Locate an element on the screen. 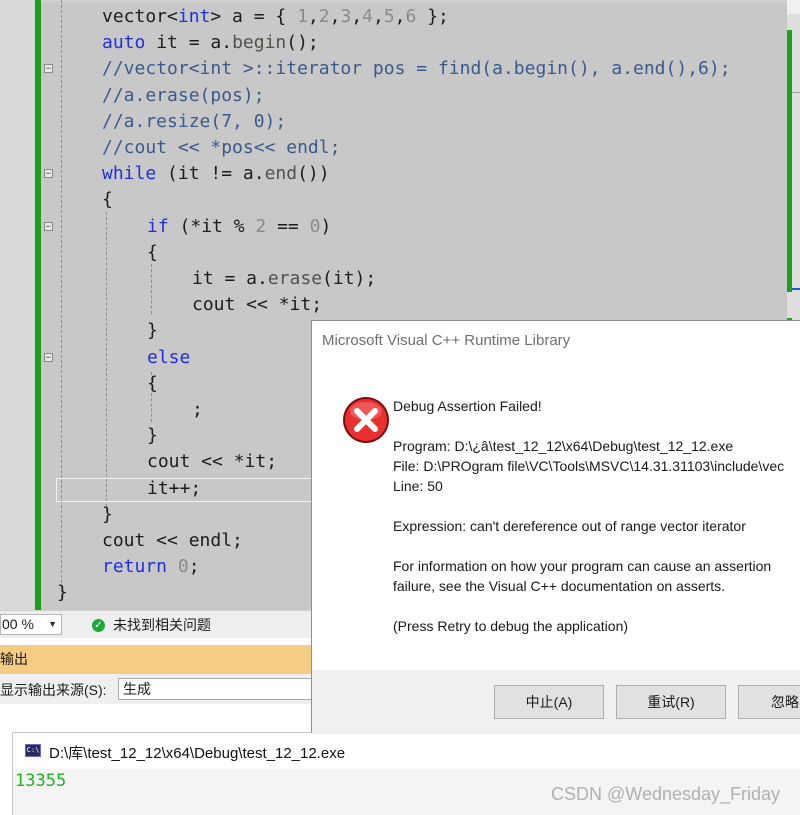 Image resolution: width=800 pixels, height=815 pixels. dialog-button-bar: 中止(A) 重试(R) 忽略 is located at coordinates (556, 702).